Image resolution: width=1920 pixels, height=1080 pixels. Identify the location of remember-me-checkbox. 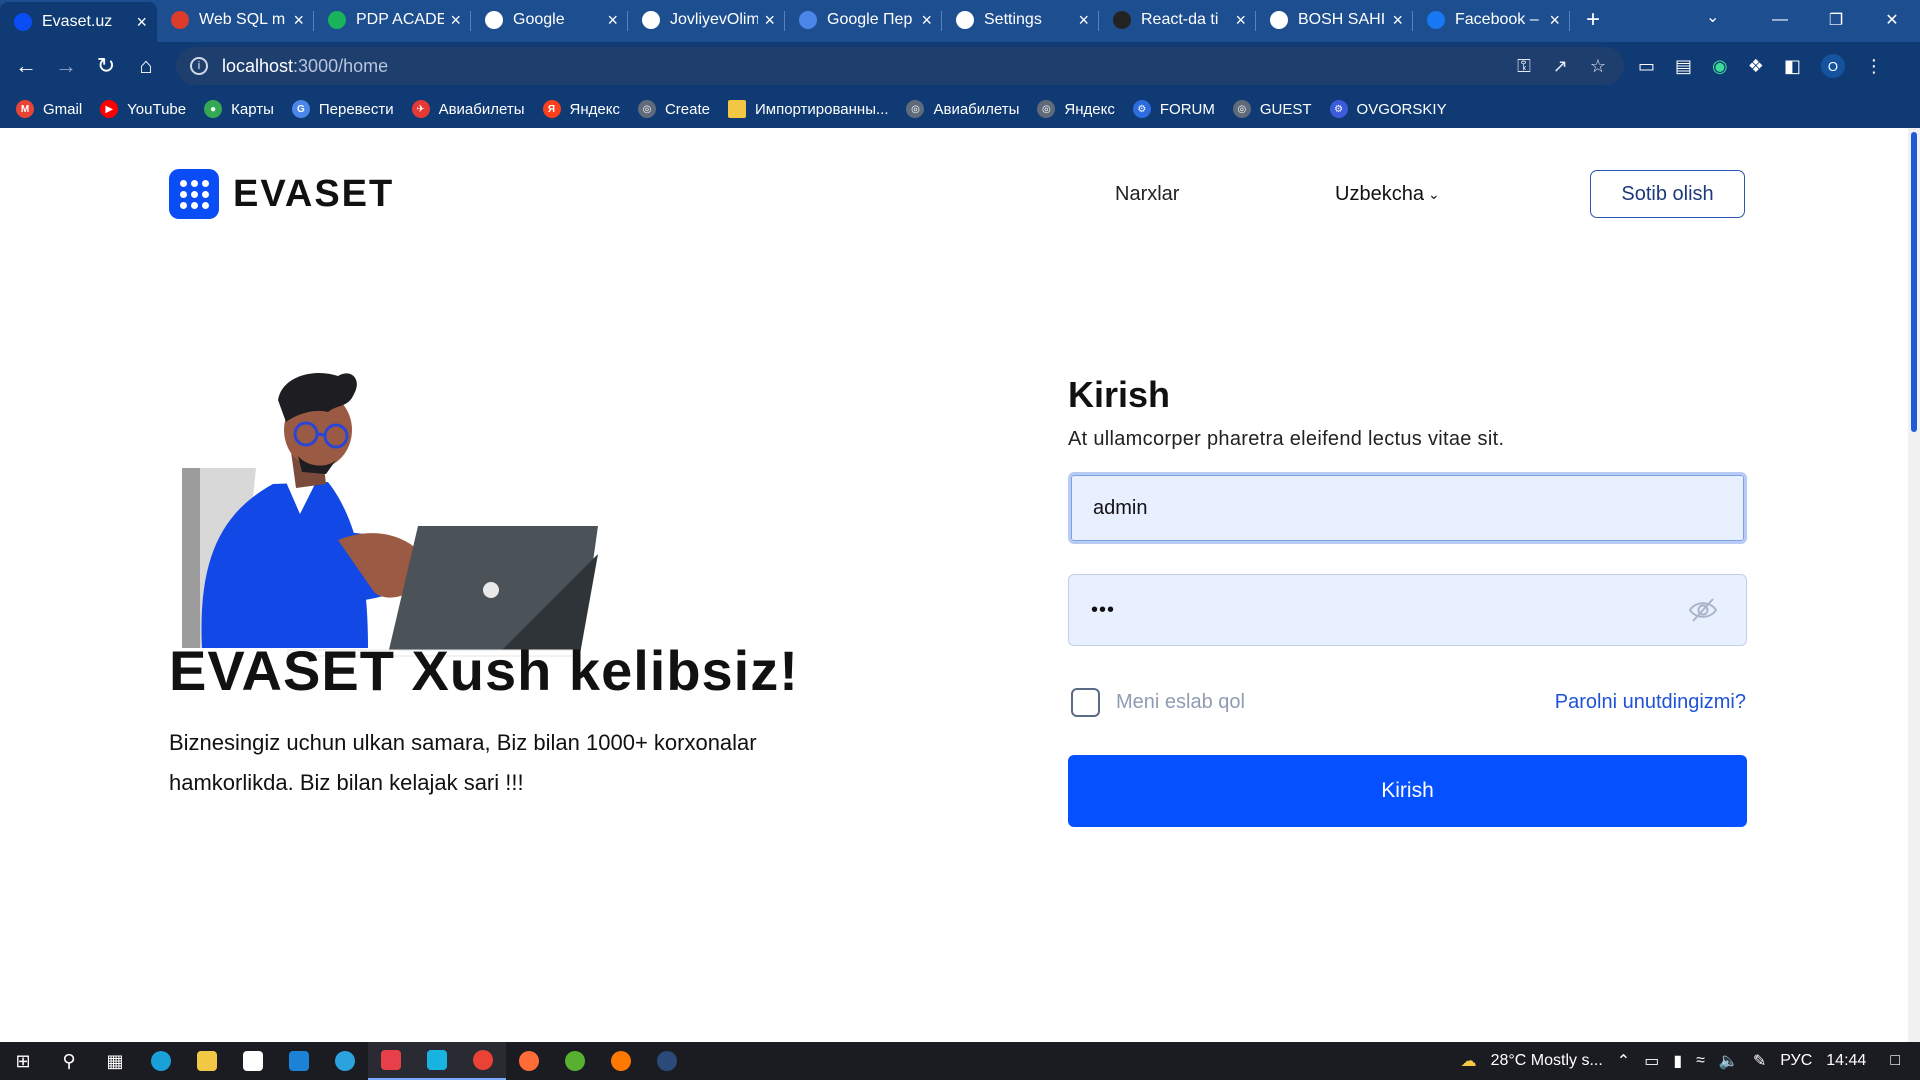
(1085, 702).